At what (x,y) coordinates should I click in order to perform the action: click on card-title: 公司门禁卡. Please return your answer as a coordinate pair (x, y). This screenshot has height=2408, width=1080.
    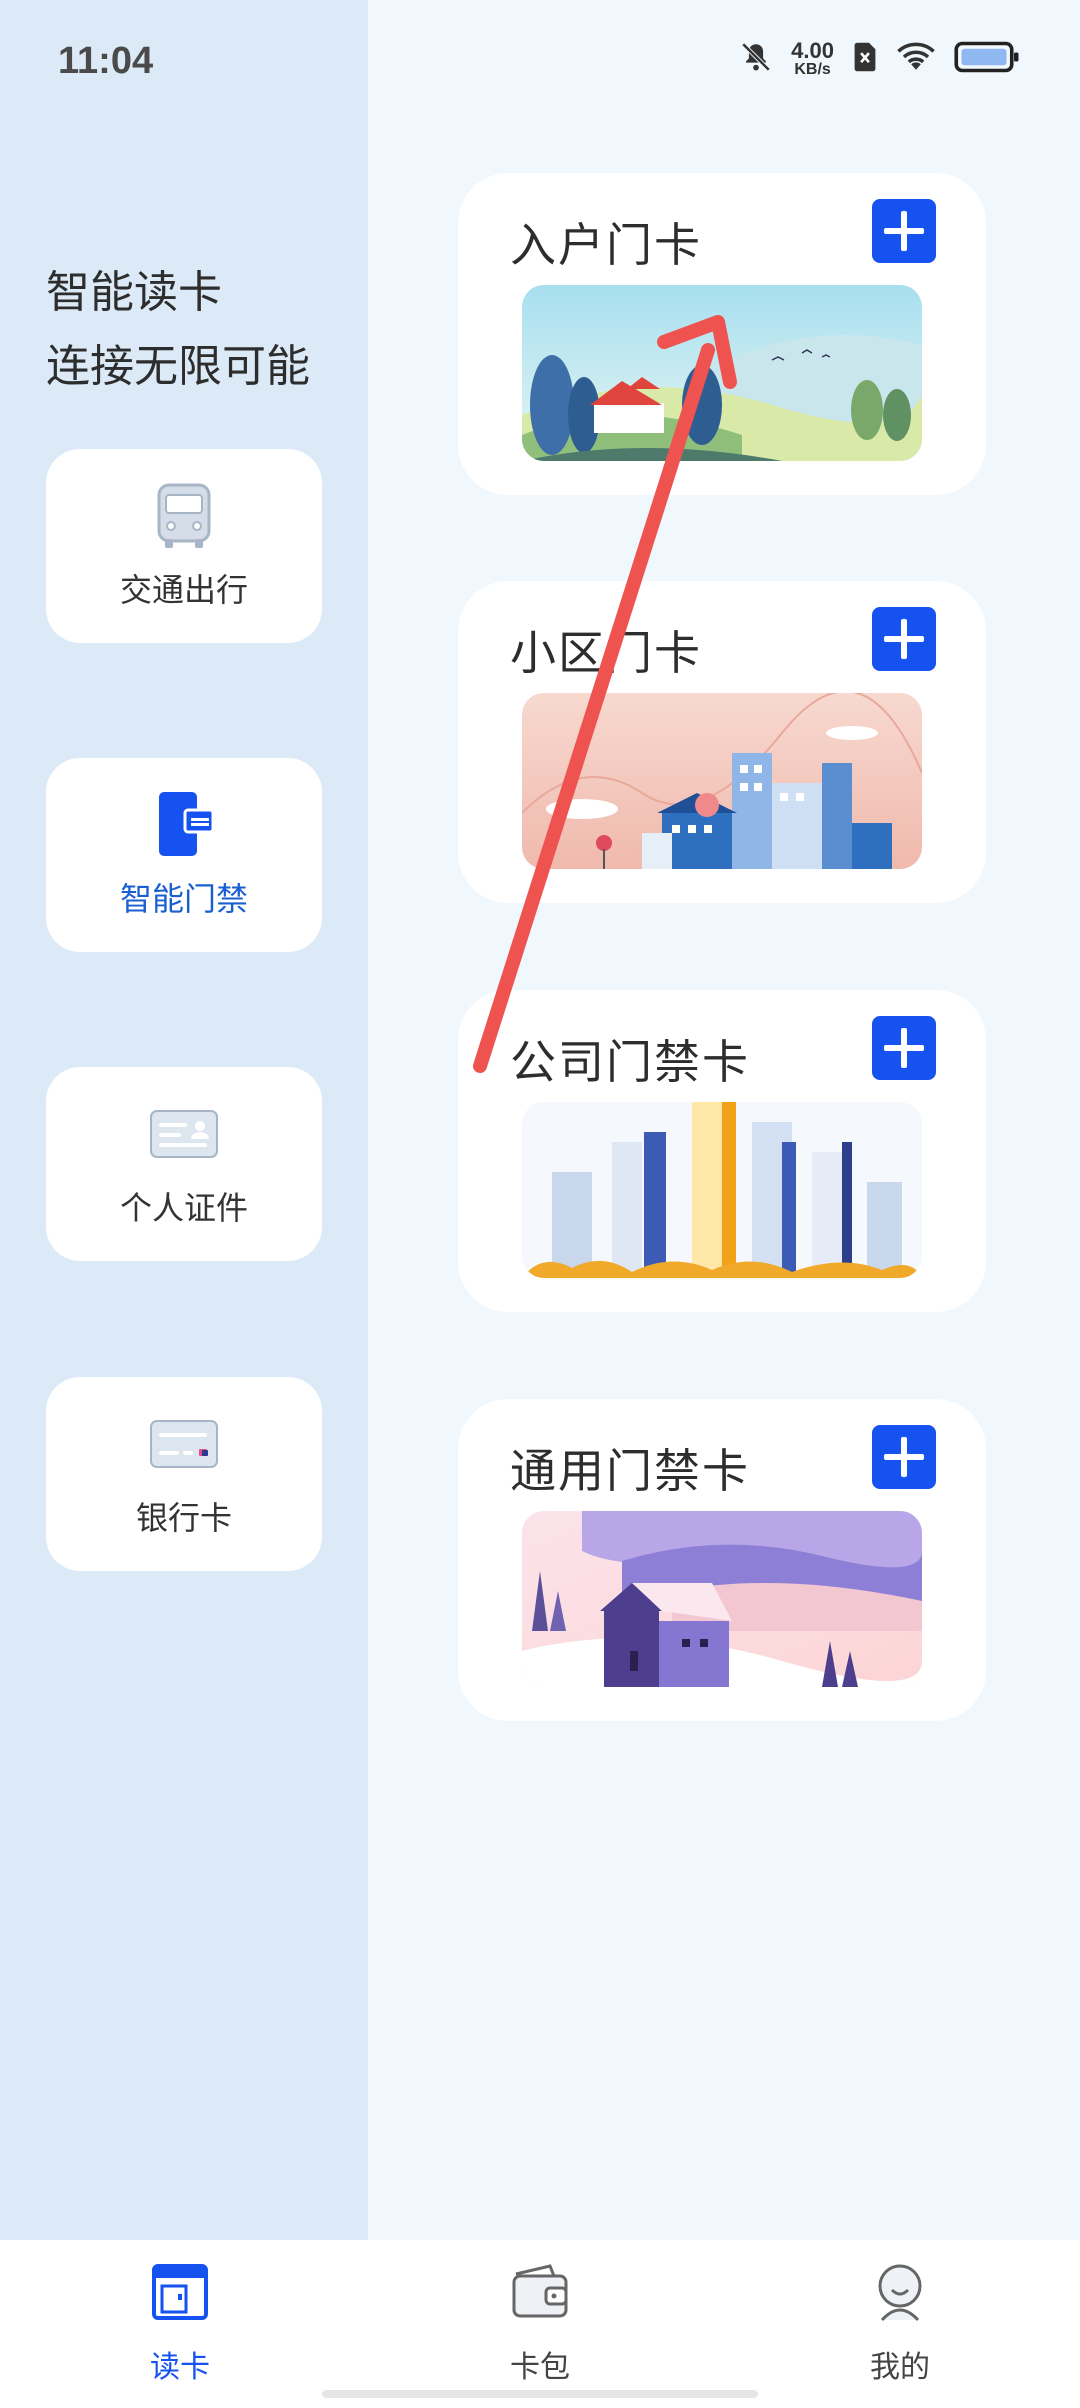
    Looking at the image, I should click on (630, 1062).